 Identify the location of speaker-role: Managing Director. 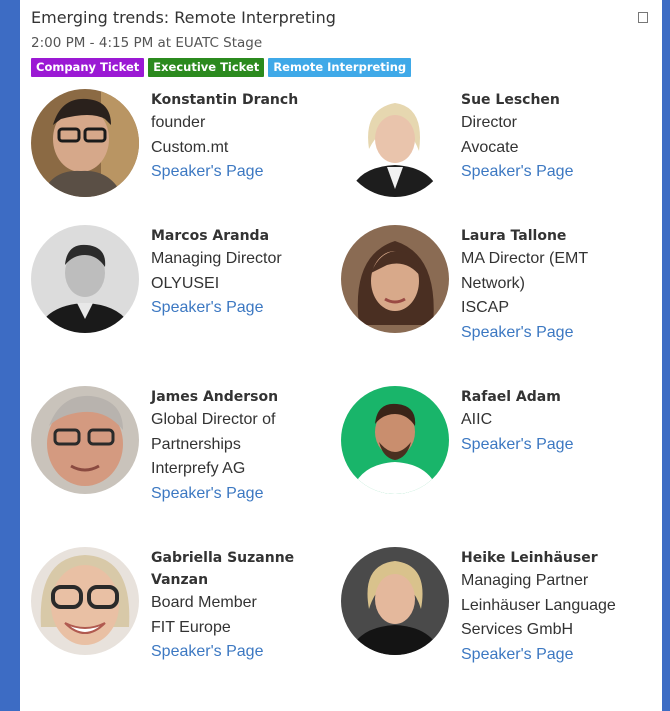
(216, 258).